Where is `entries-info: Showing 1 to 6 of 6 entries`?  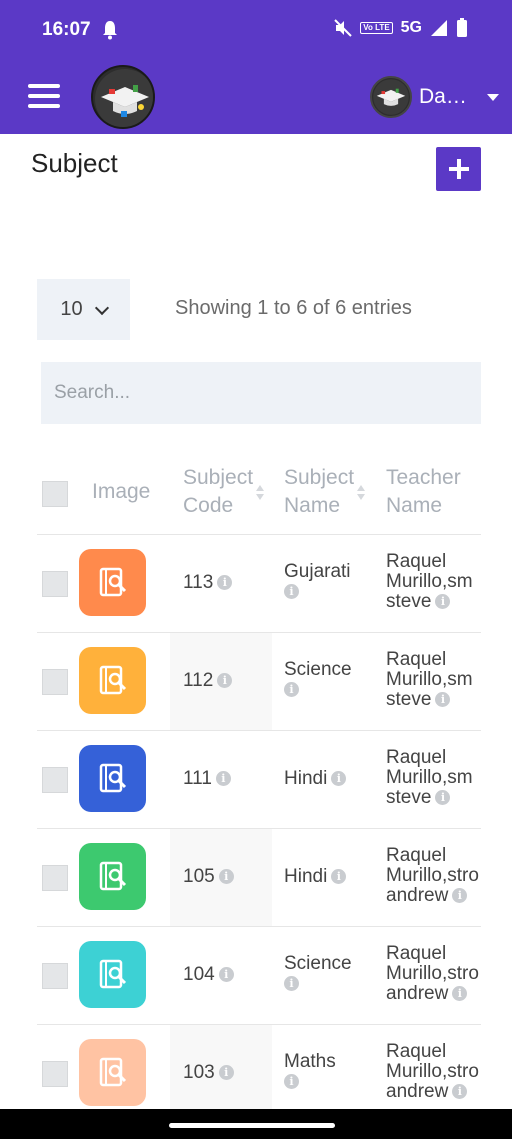
entries-info: Showing 1 to 6 of 6 entries is located at coordinates (293, 308).